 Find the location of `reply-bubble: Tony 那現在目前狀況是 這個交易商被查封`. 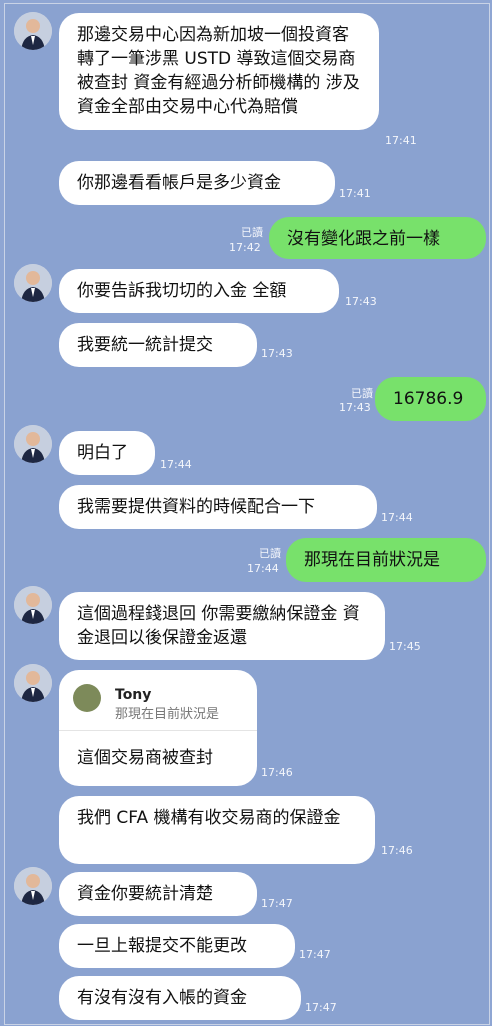

reply-bubble: Tony 那現在目前狀況是 這個交易商被查封 is located at coordinates (158, 728).